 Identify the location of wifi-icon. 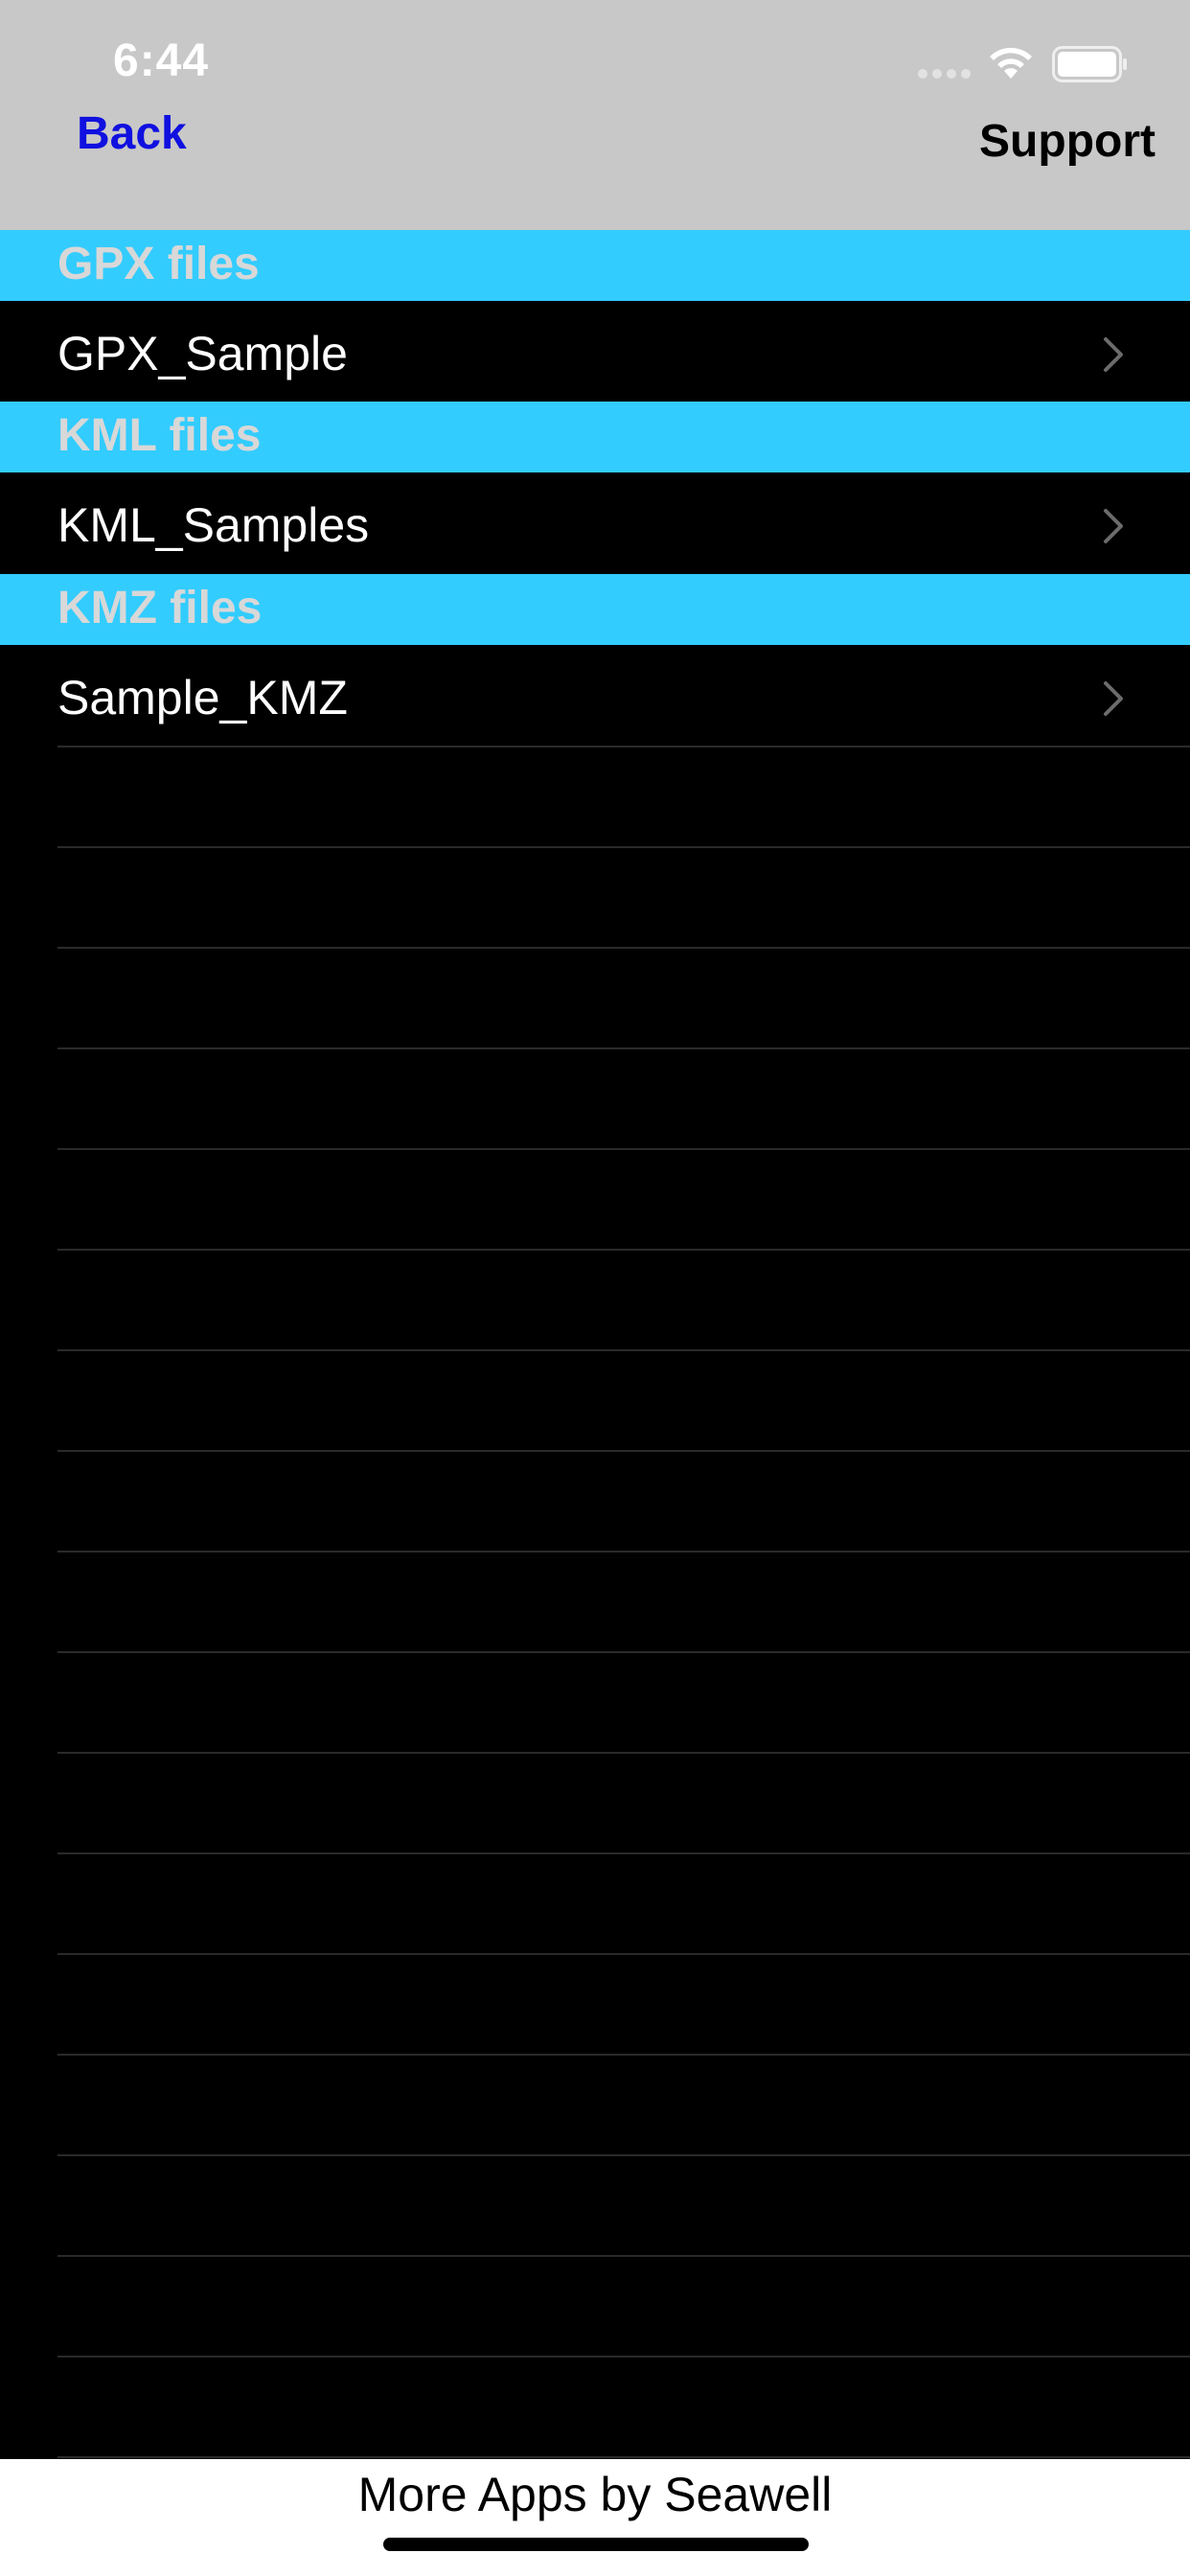
(1011, 63).